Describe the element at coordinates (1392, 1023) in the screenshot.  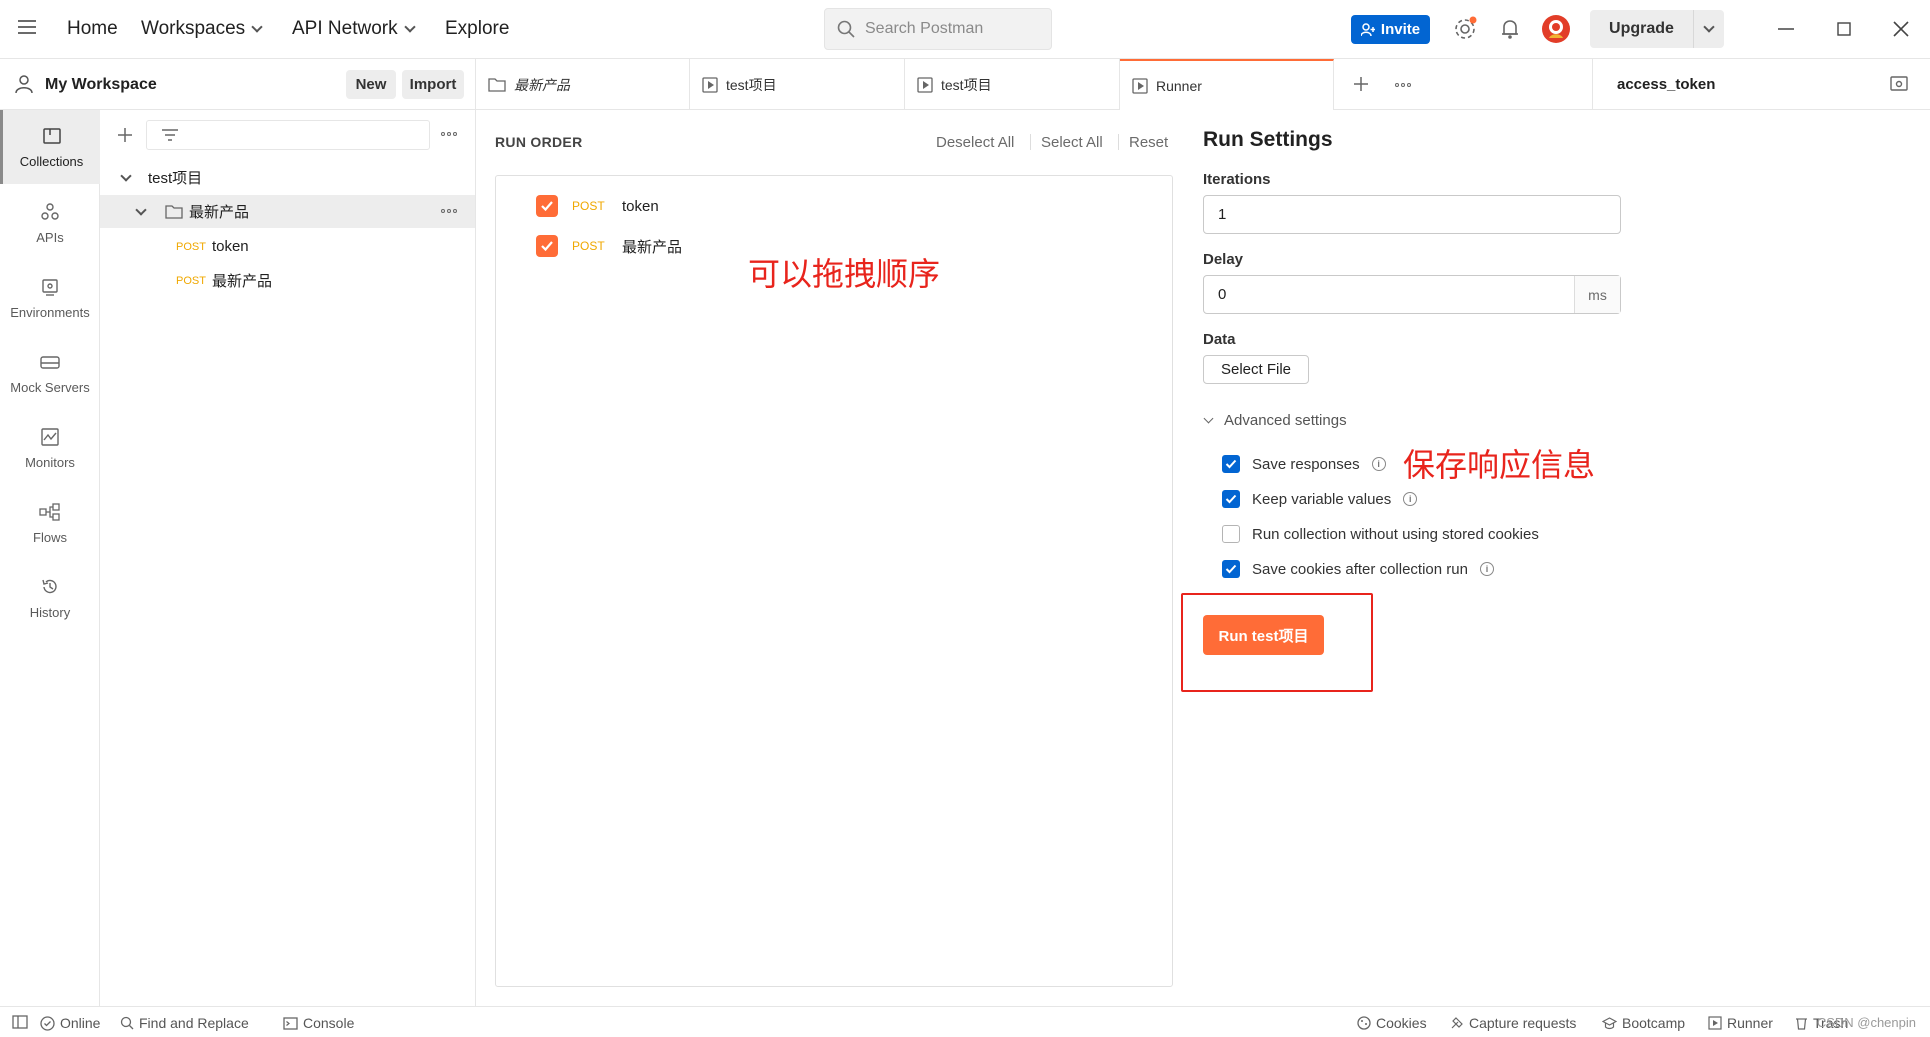
I see `cookies-button: Cookies` at that location.